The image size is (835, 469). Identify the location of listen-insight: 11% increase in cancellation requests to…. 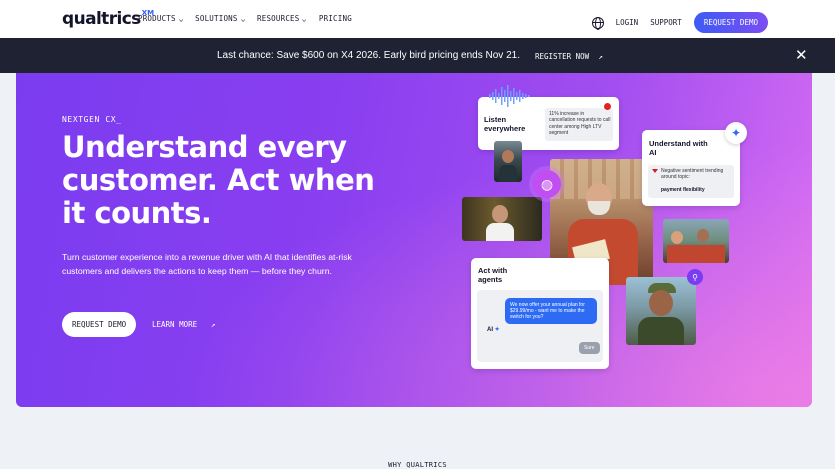
(580, 123).